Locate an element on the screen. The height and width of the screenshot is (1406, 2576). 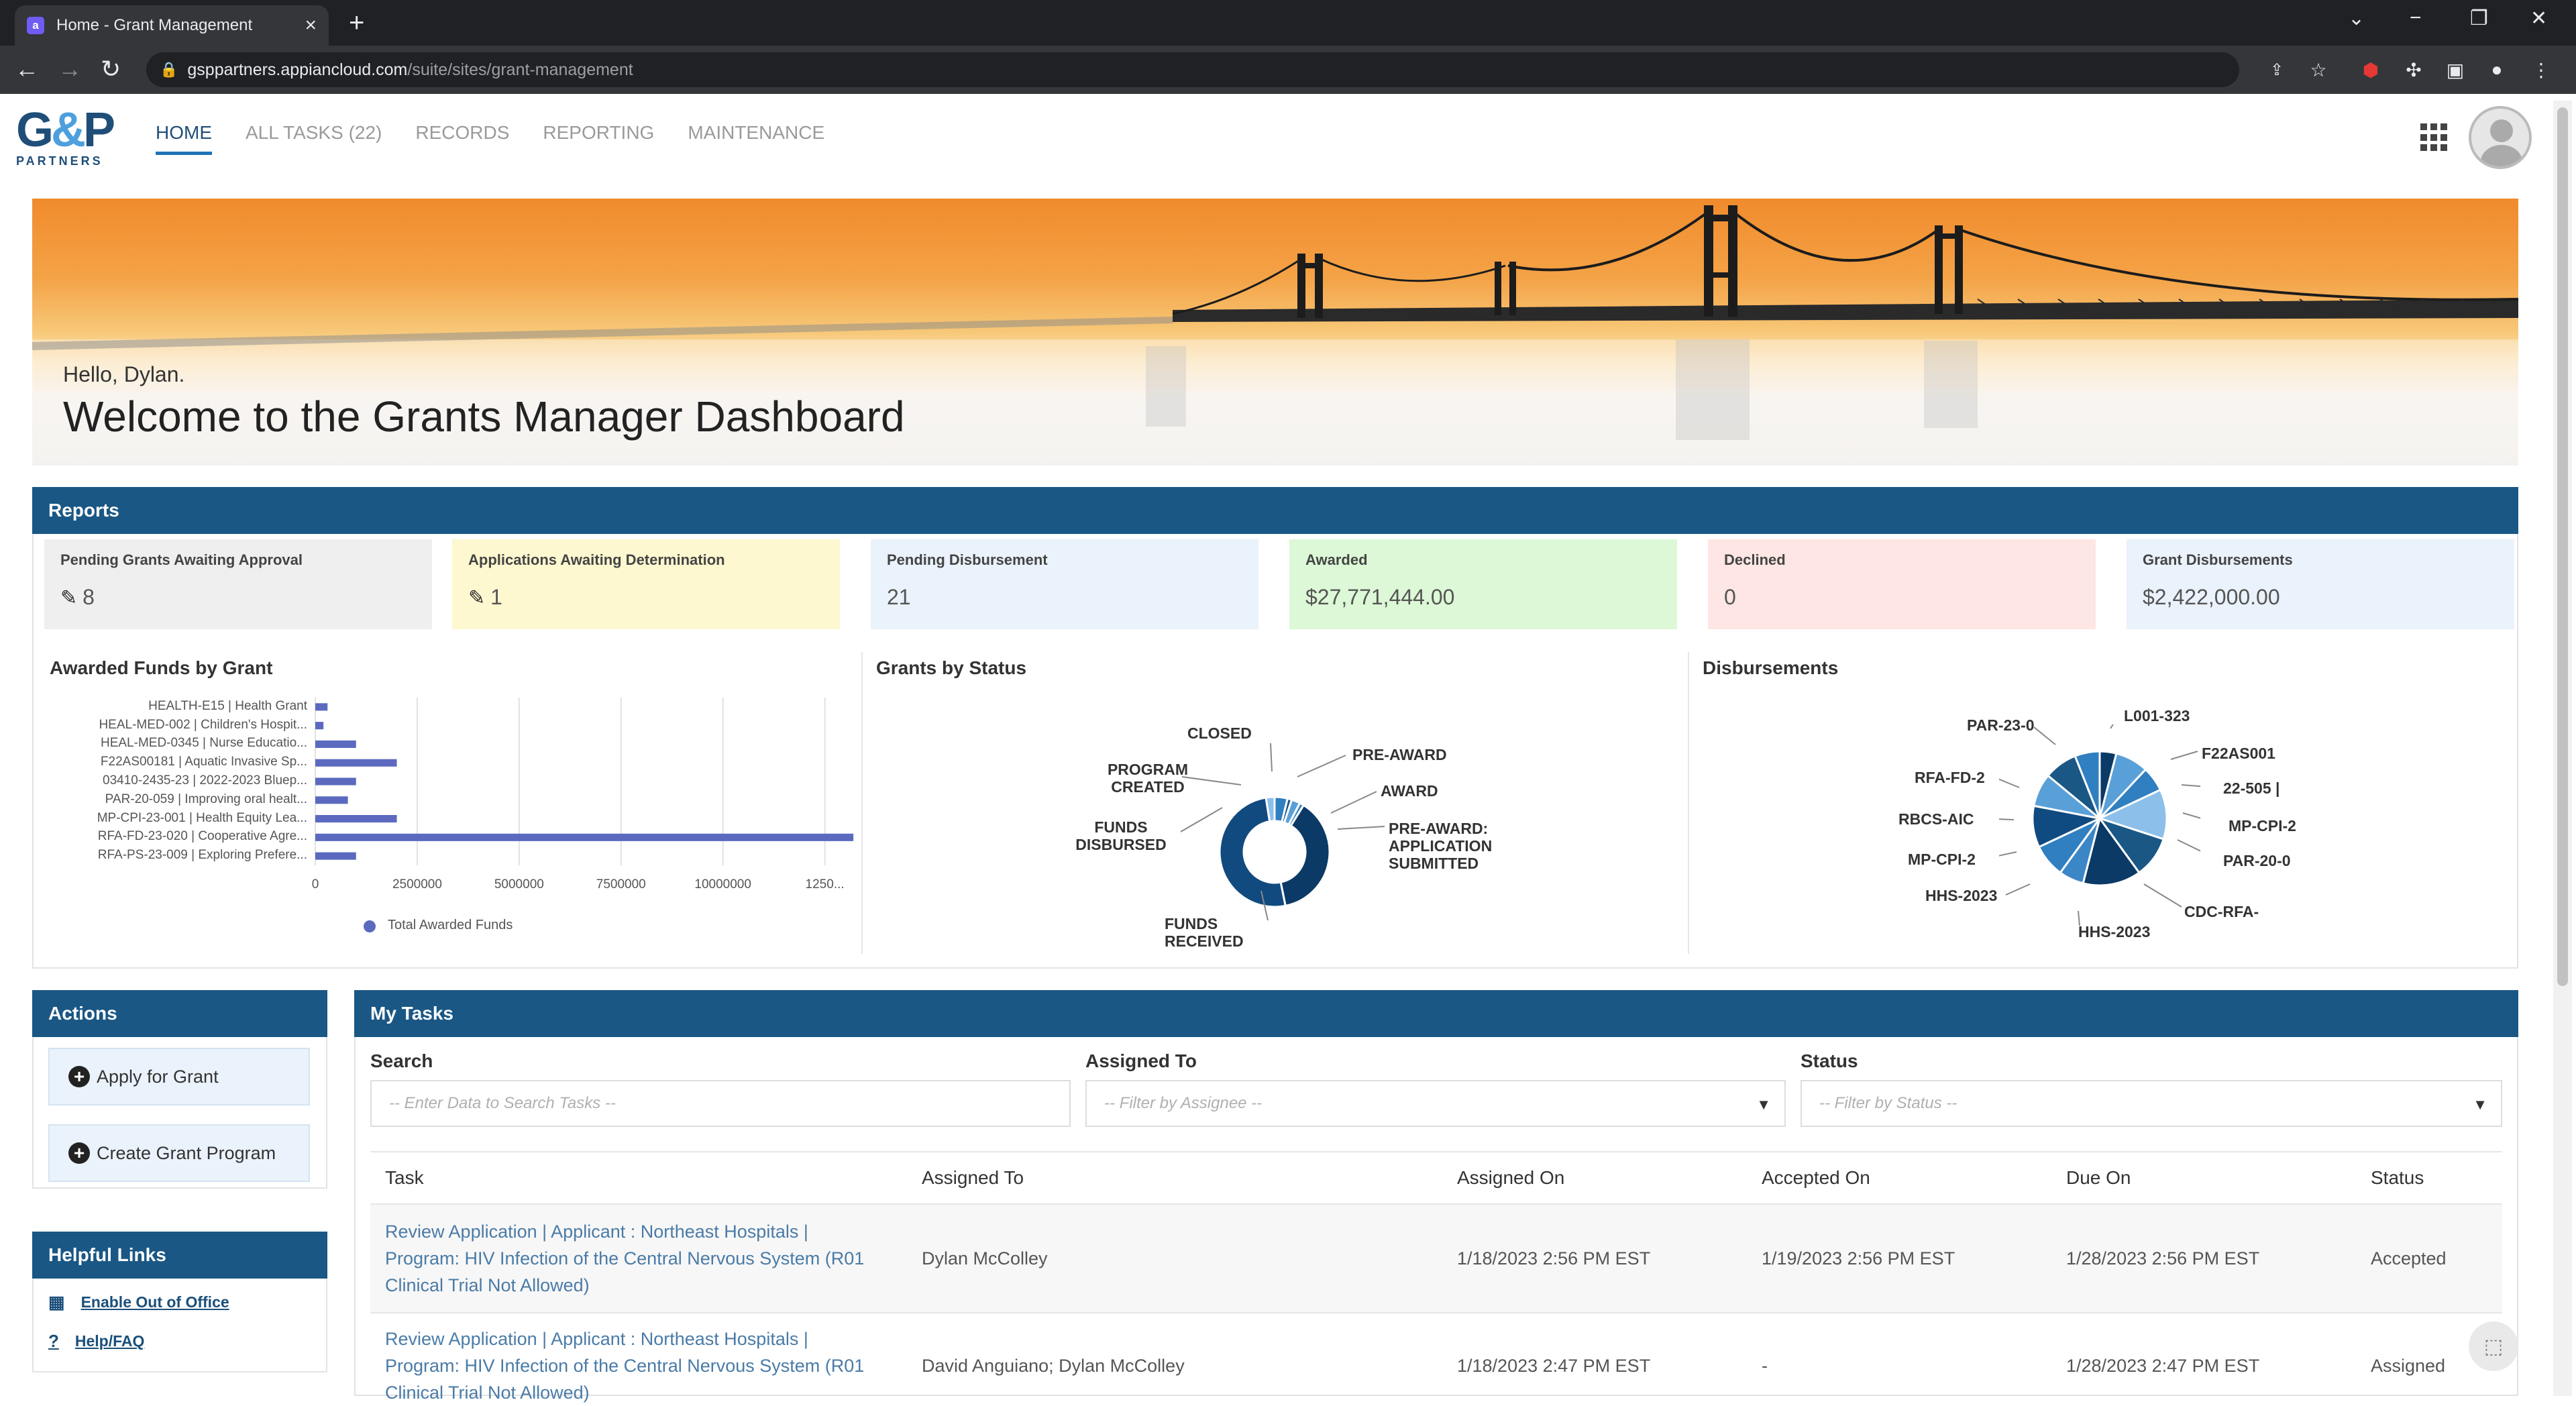
search-tasks-input: -- Enter Data to Search Tasks -- is located at coordinates (720, 1103).